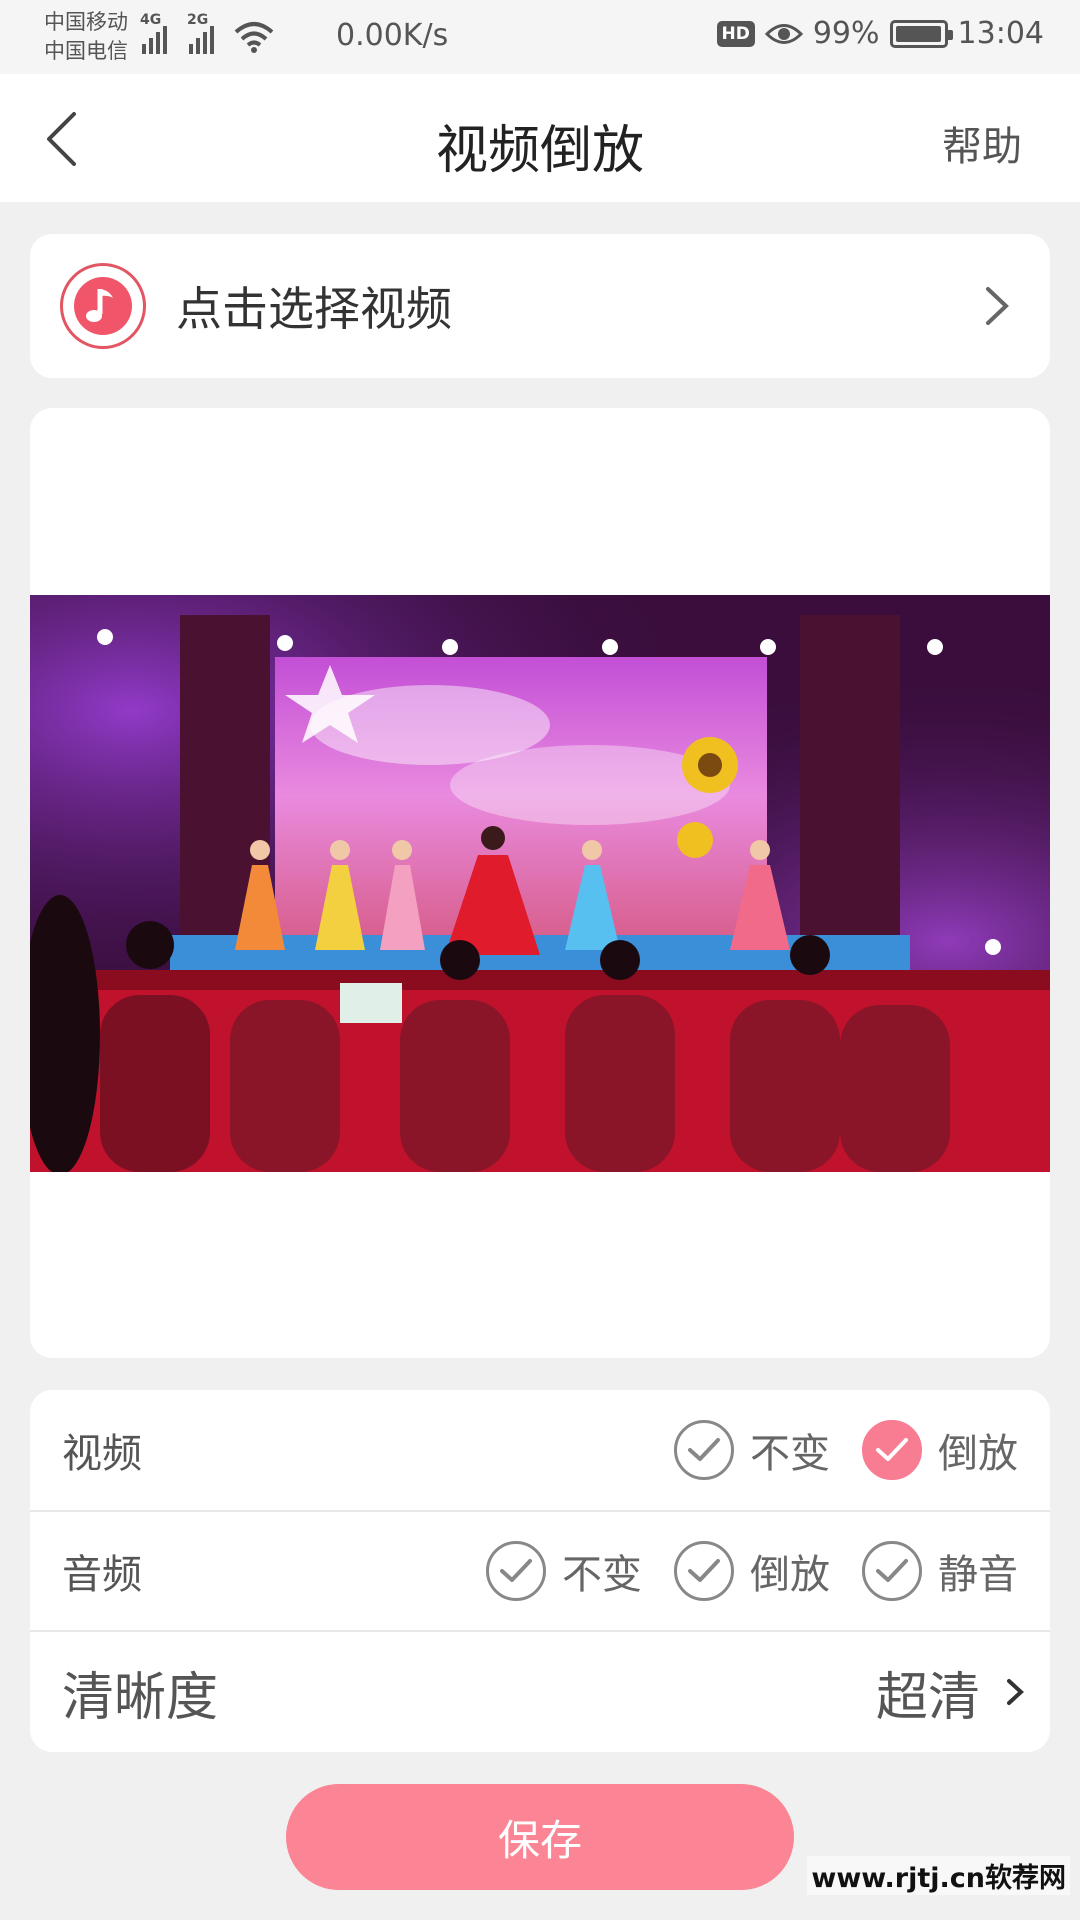  I want to click on quality-selector: 超清, so click(950, 1692).